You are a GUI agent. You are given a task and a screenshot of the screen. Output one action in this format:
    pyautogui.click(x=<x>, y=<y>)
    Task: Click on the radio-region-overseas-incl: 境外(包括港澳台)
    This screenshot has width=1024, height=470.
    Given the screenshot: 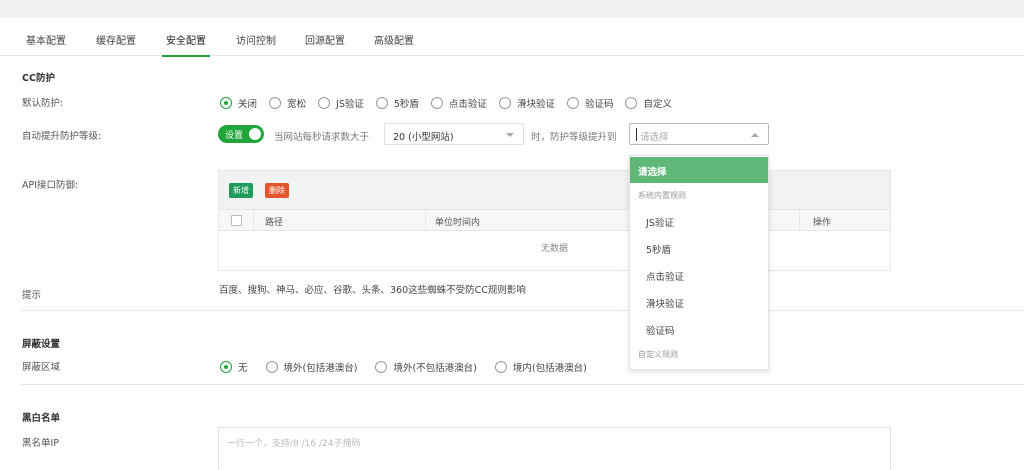 What is the action you would take?
    pyautogui.click(x=311, y=367)
    